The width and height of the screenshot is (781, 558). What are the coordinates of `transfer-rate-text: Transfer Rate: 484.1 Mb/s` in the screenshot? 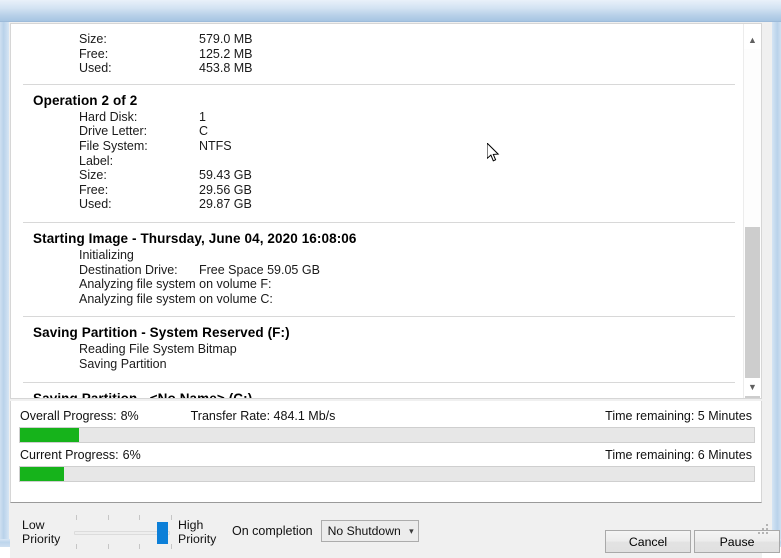 It's located at (263, 416).